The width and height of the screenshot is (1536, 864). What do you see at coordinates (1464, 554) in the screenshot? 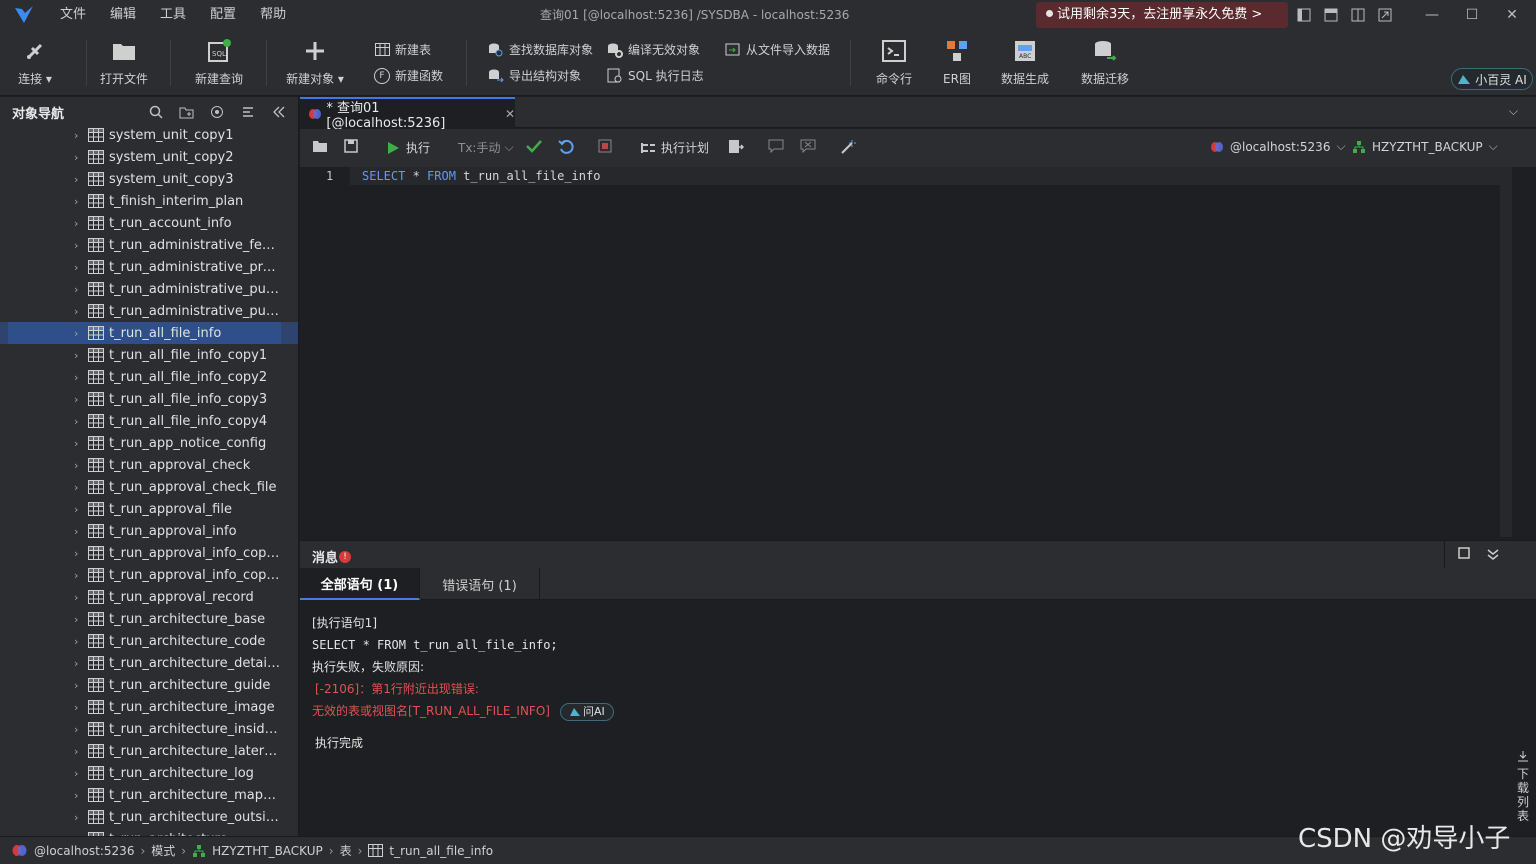
I see `maximize-panel-icon` at bounding box center [1464, 554].